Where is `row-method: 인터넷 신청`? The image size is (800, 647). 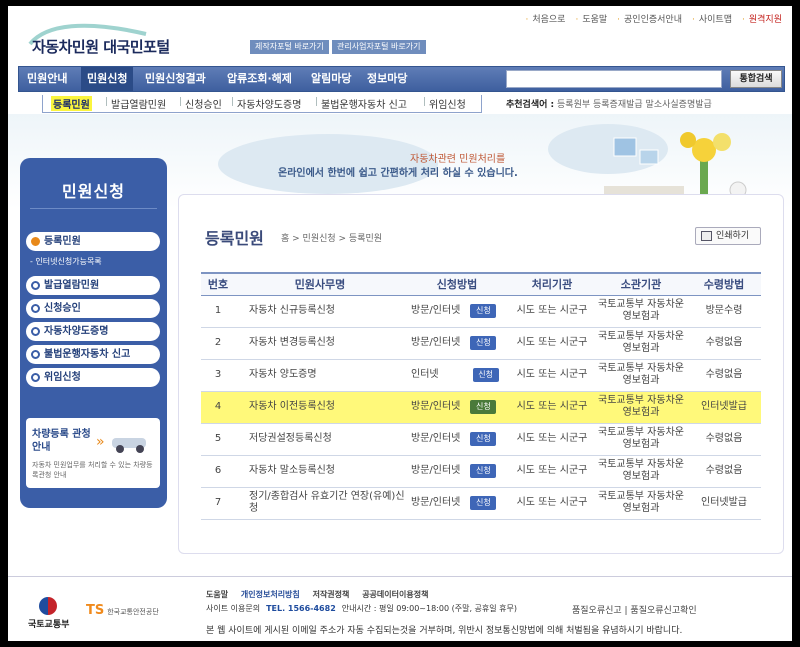
row-method: 인터넷 신청 is located at coordinates (457, 375).